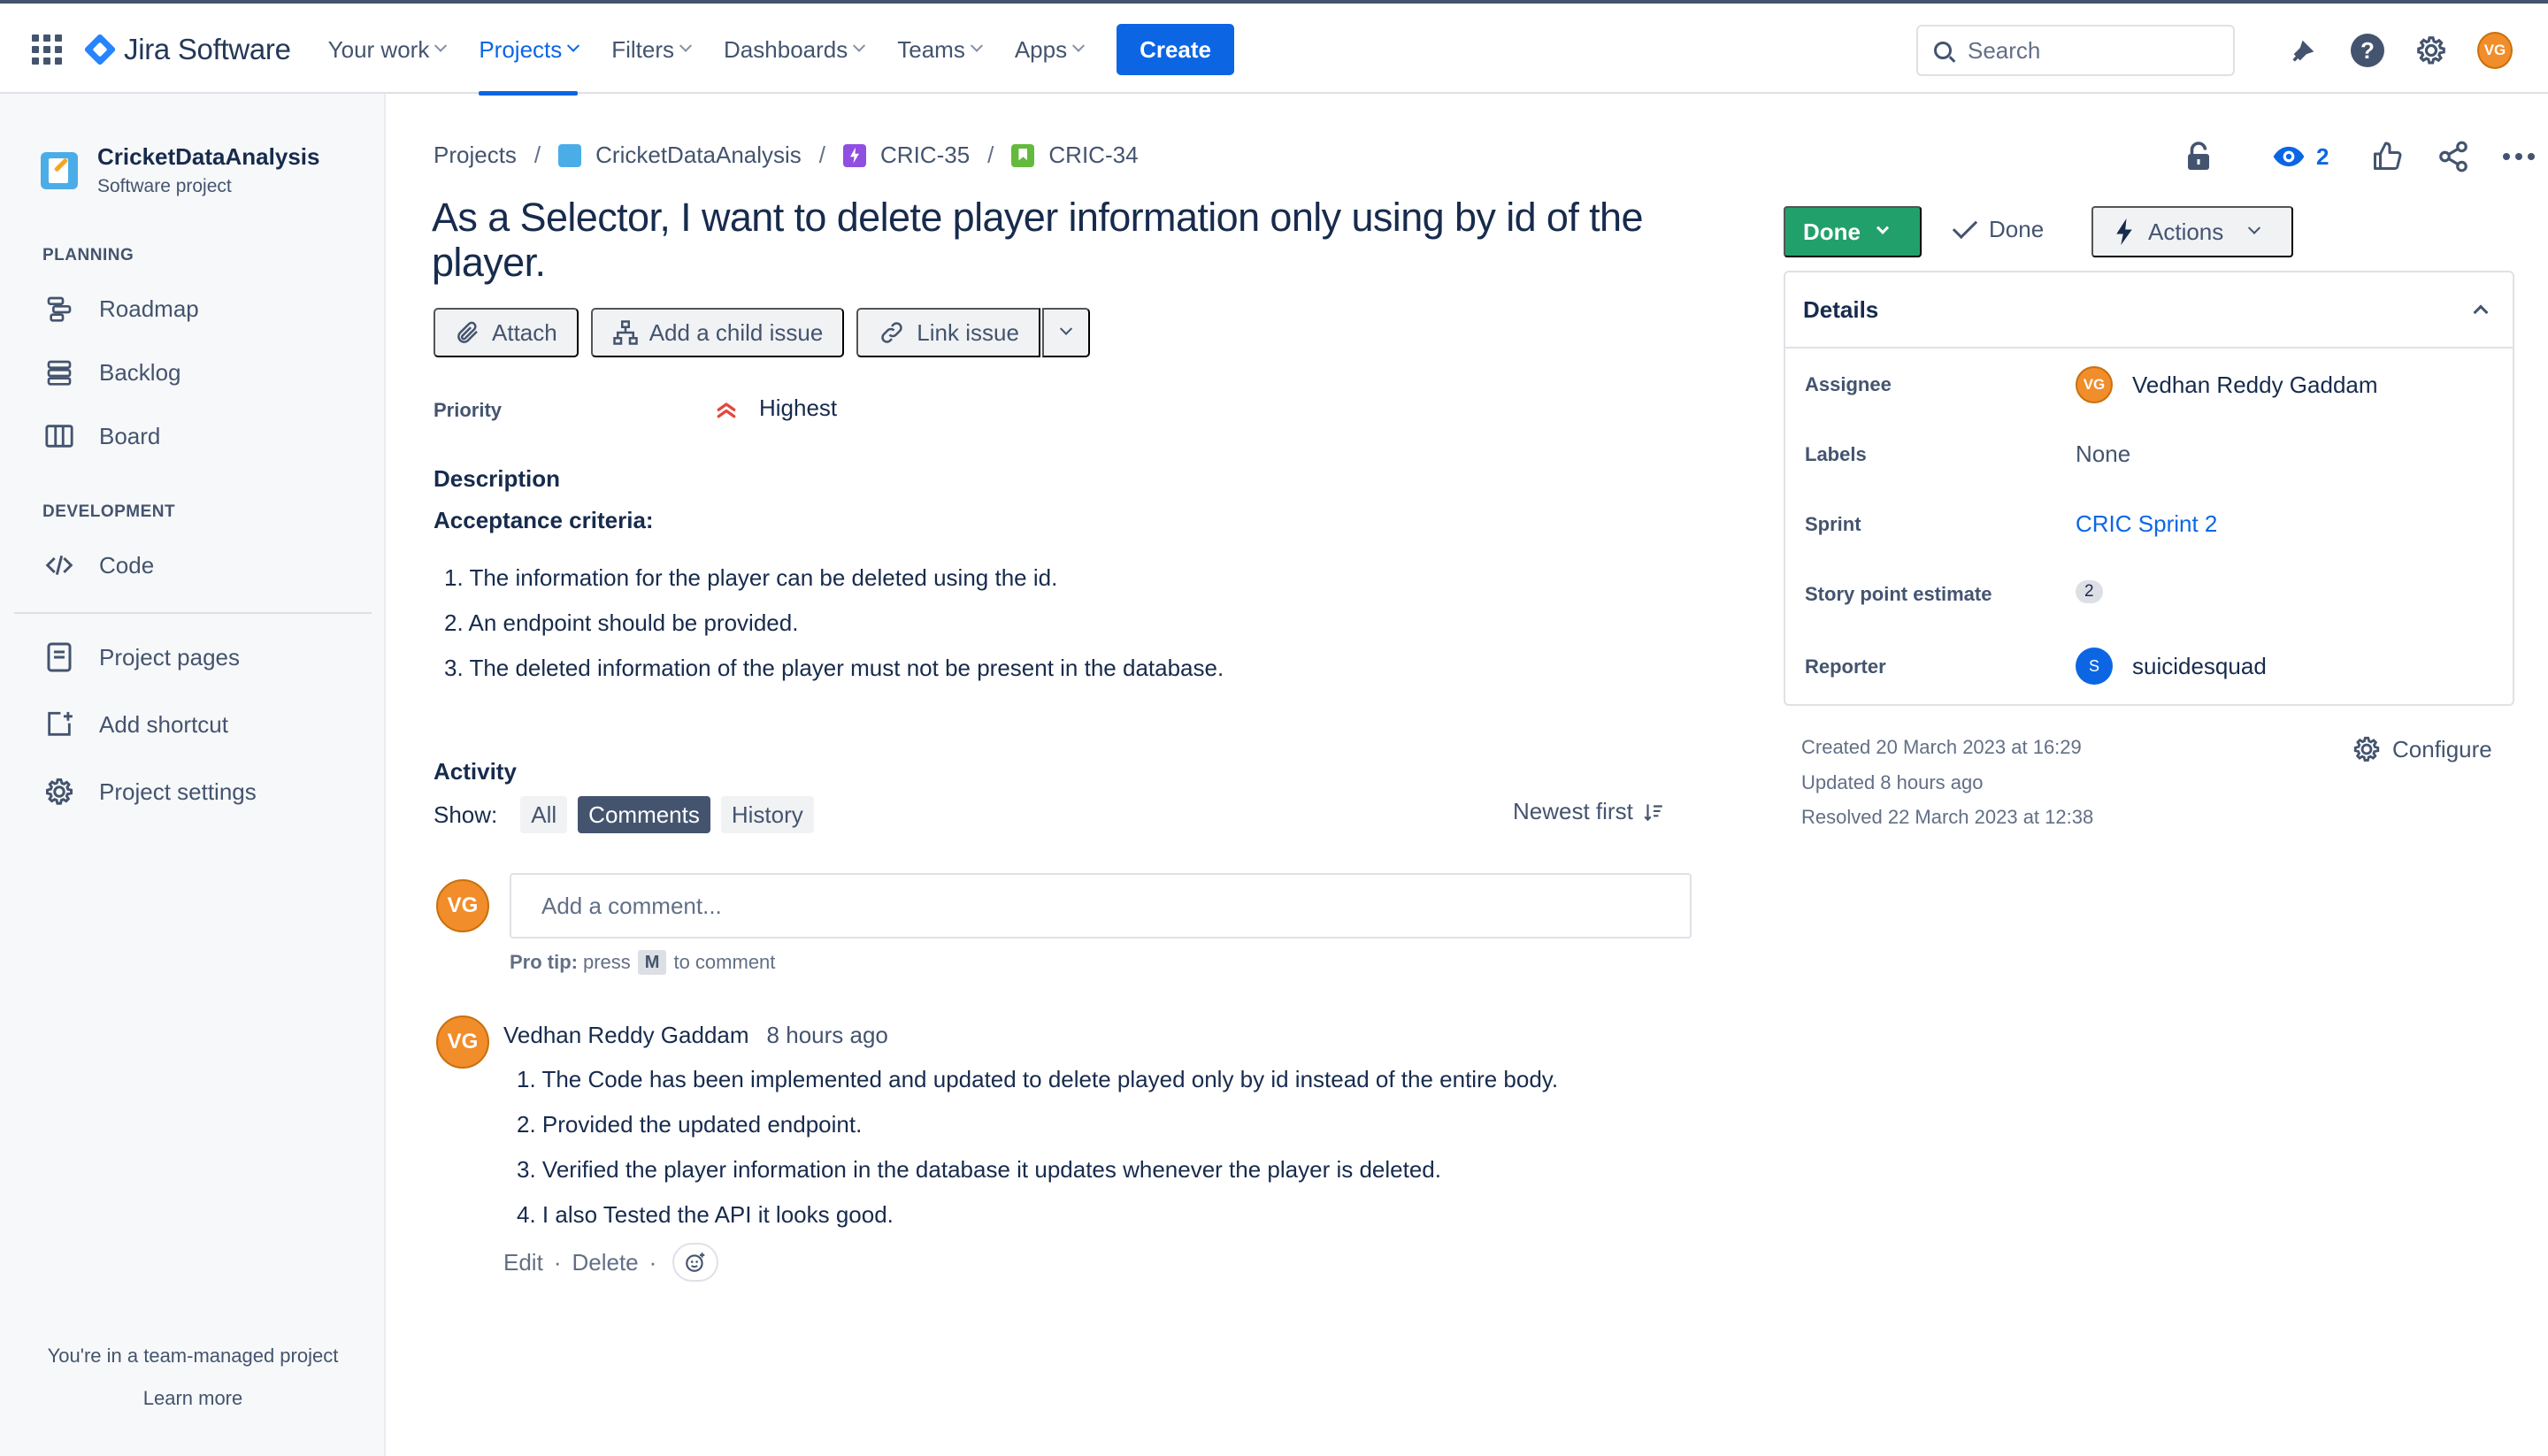 Image resolution: width=2548 pixels, height=1456 pixels. What do you see at coordinates (523, 1262) in the screenshot?
I see `edit-comment-button: Edit` at bounding box center [523, 1262].